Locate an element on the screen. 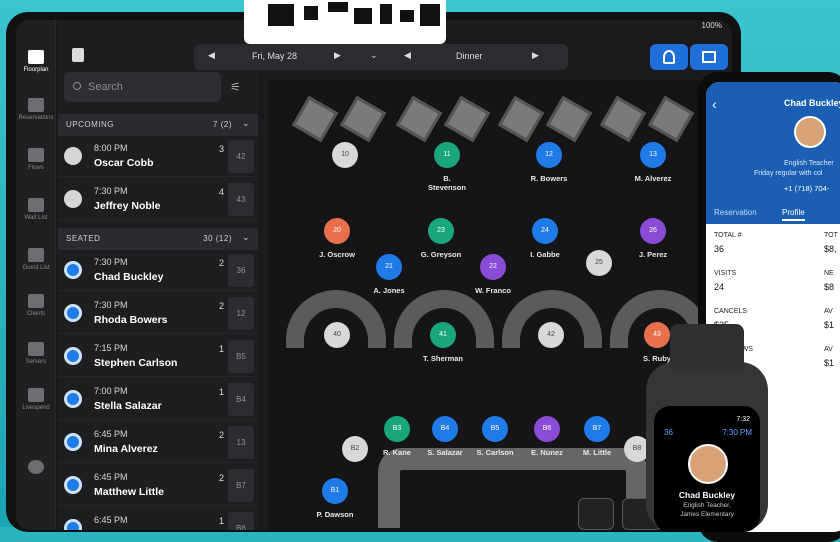 The width and height of the screenshot is (840, 542). table-11: 11 is located at coordinates (447, 155).